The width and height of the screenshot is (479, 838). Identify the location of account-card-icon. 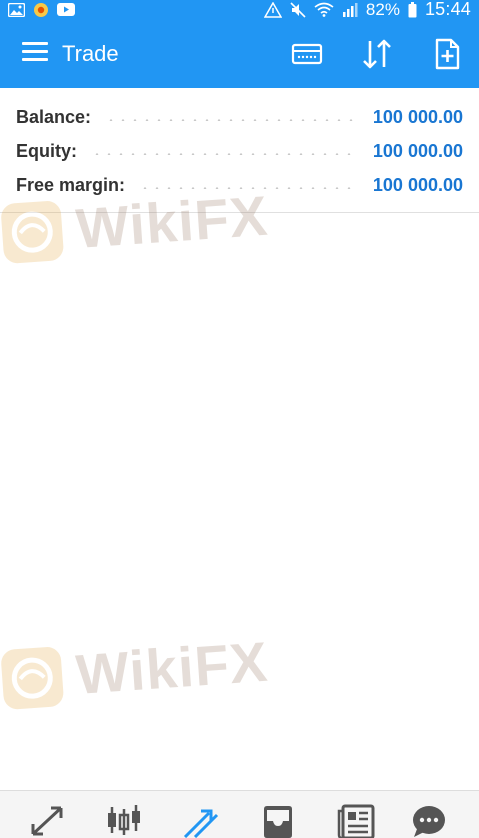
(307, 54).